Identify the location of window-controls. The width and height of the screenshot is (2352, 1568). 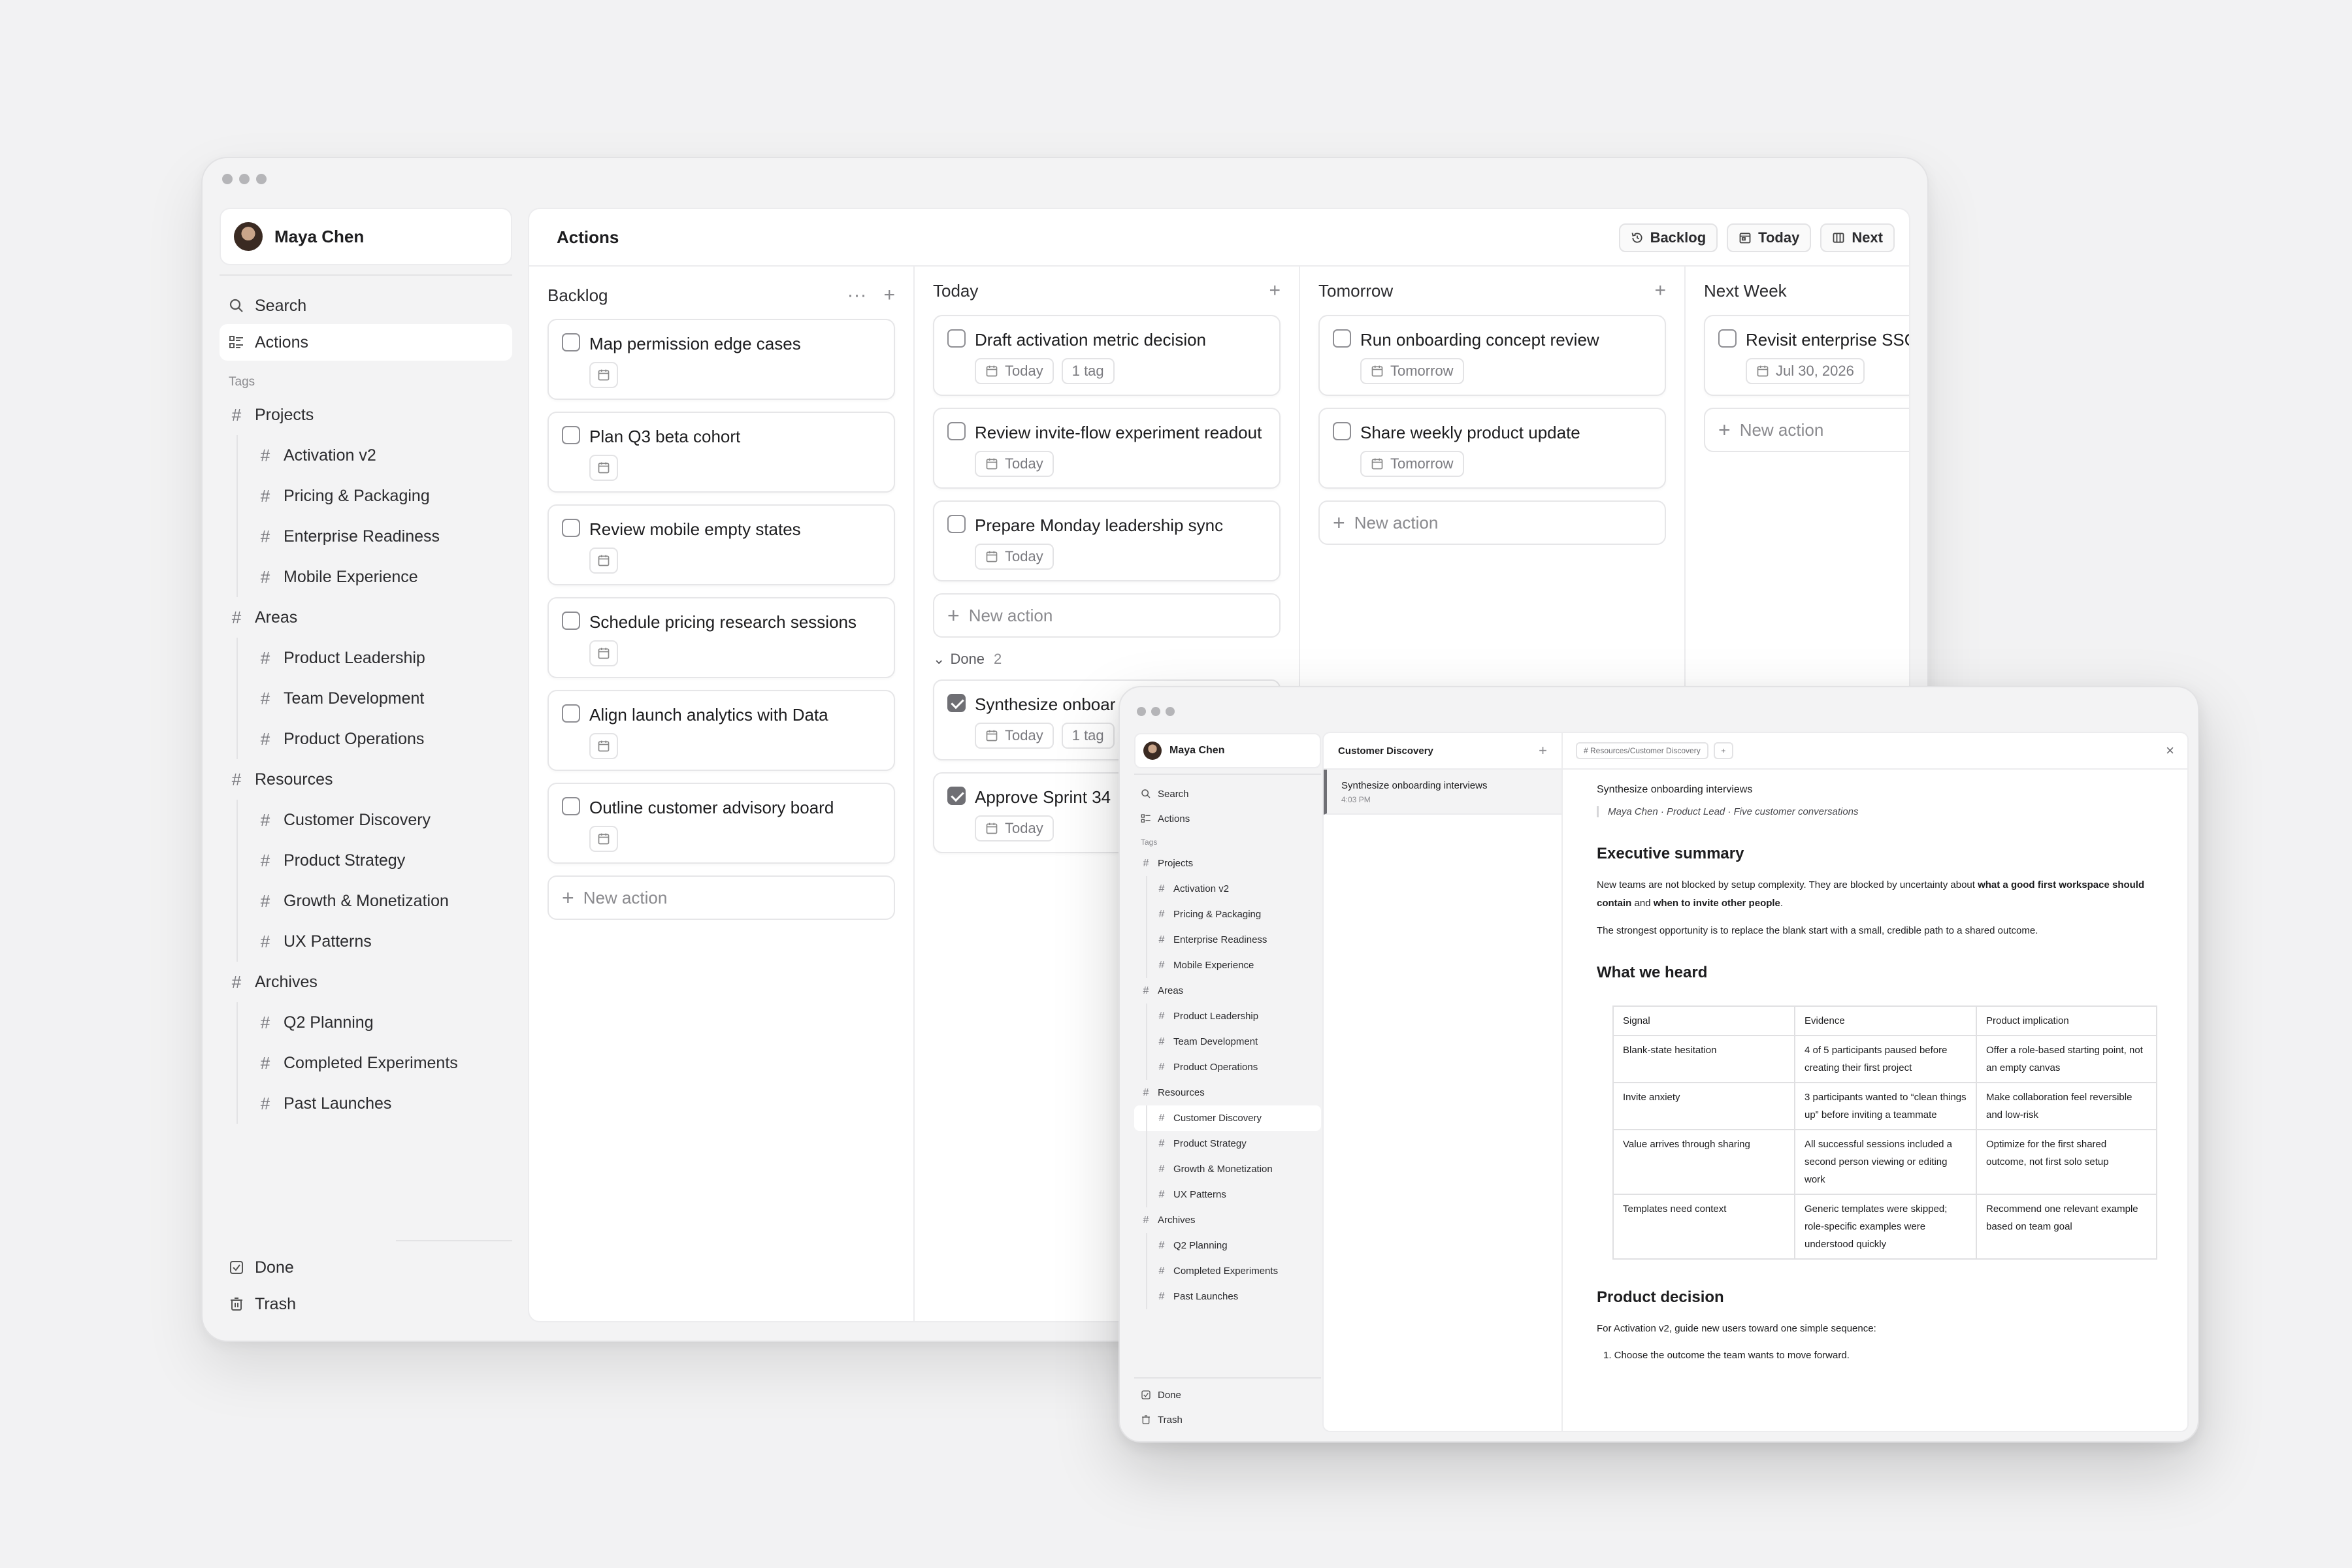
(244, 179).